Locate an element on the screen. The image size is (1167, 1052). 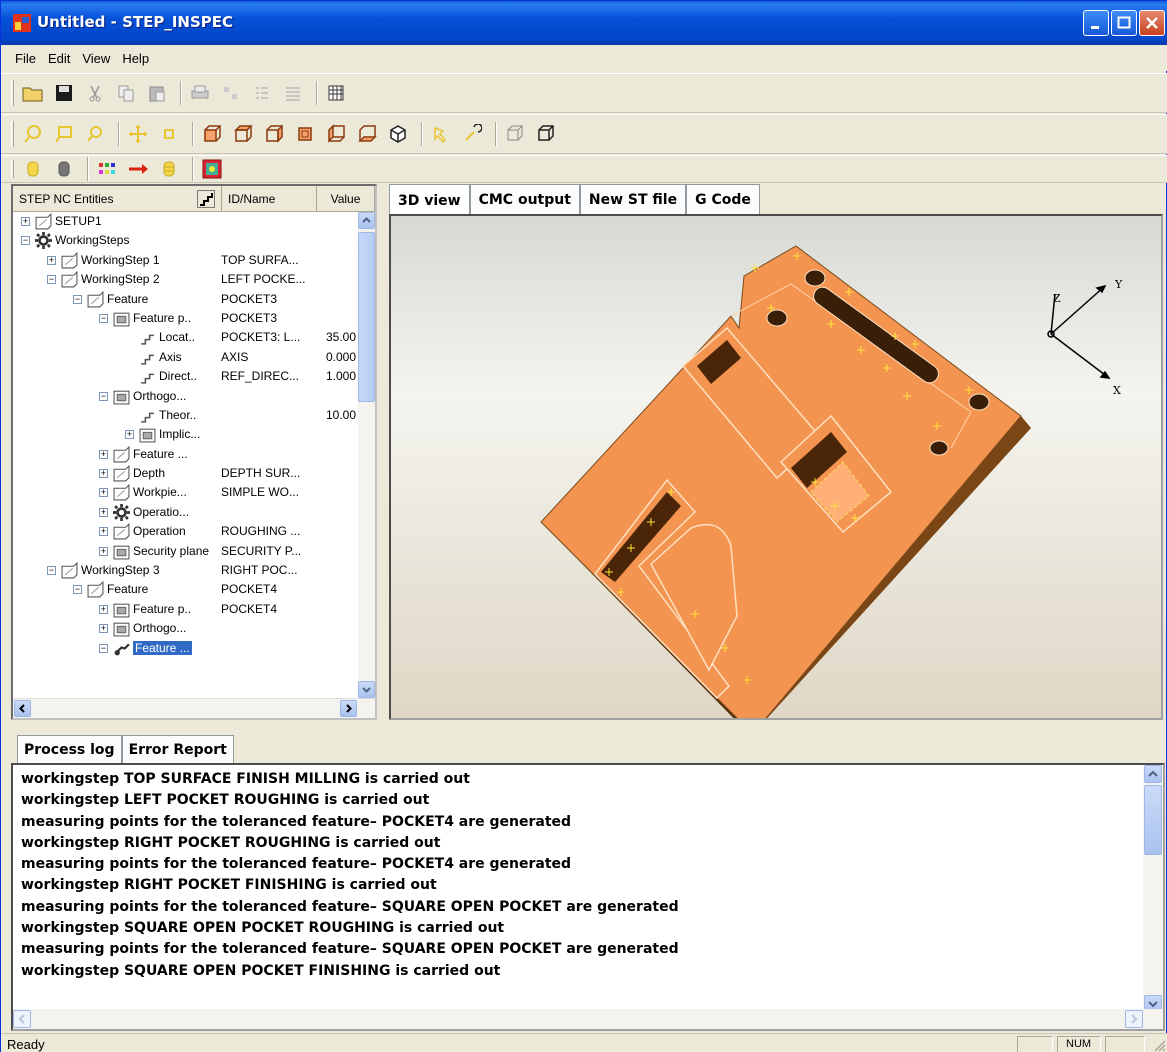
details-view-button is located at coordinates (293, 93).